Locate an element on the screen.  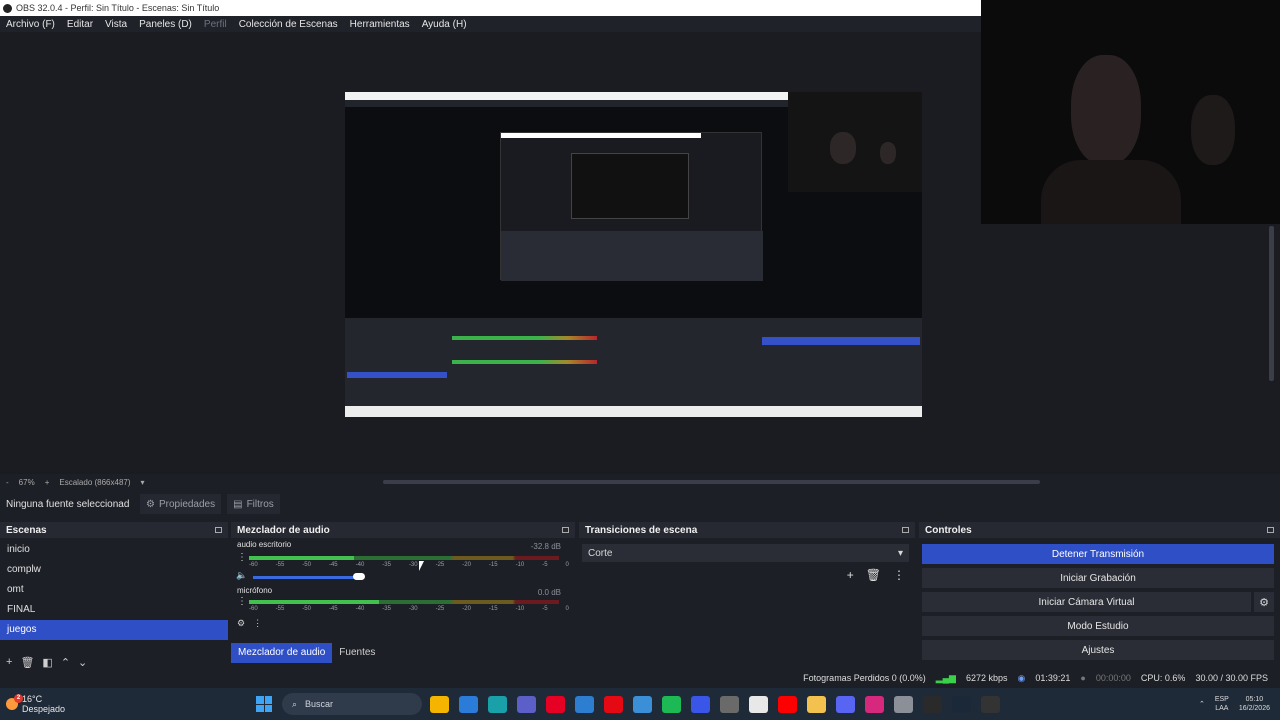
edge-icon is located at coordinates (497, 704).